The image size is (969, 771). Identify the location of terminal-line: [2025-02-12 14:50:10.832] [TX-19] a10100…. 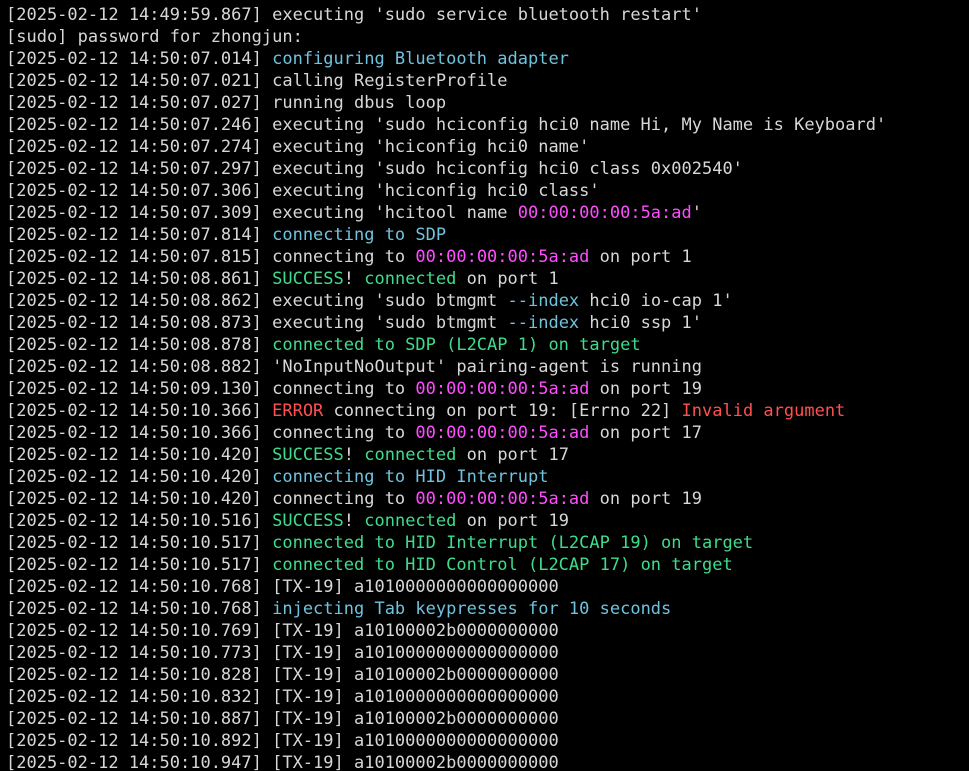
(487, 697).